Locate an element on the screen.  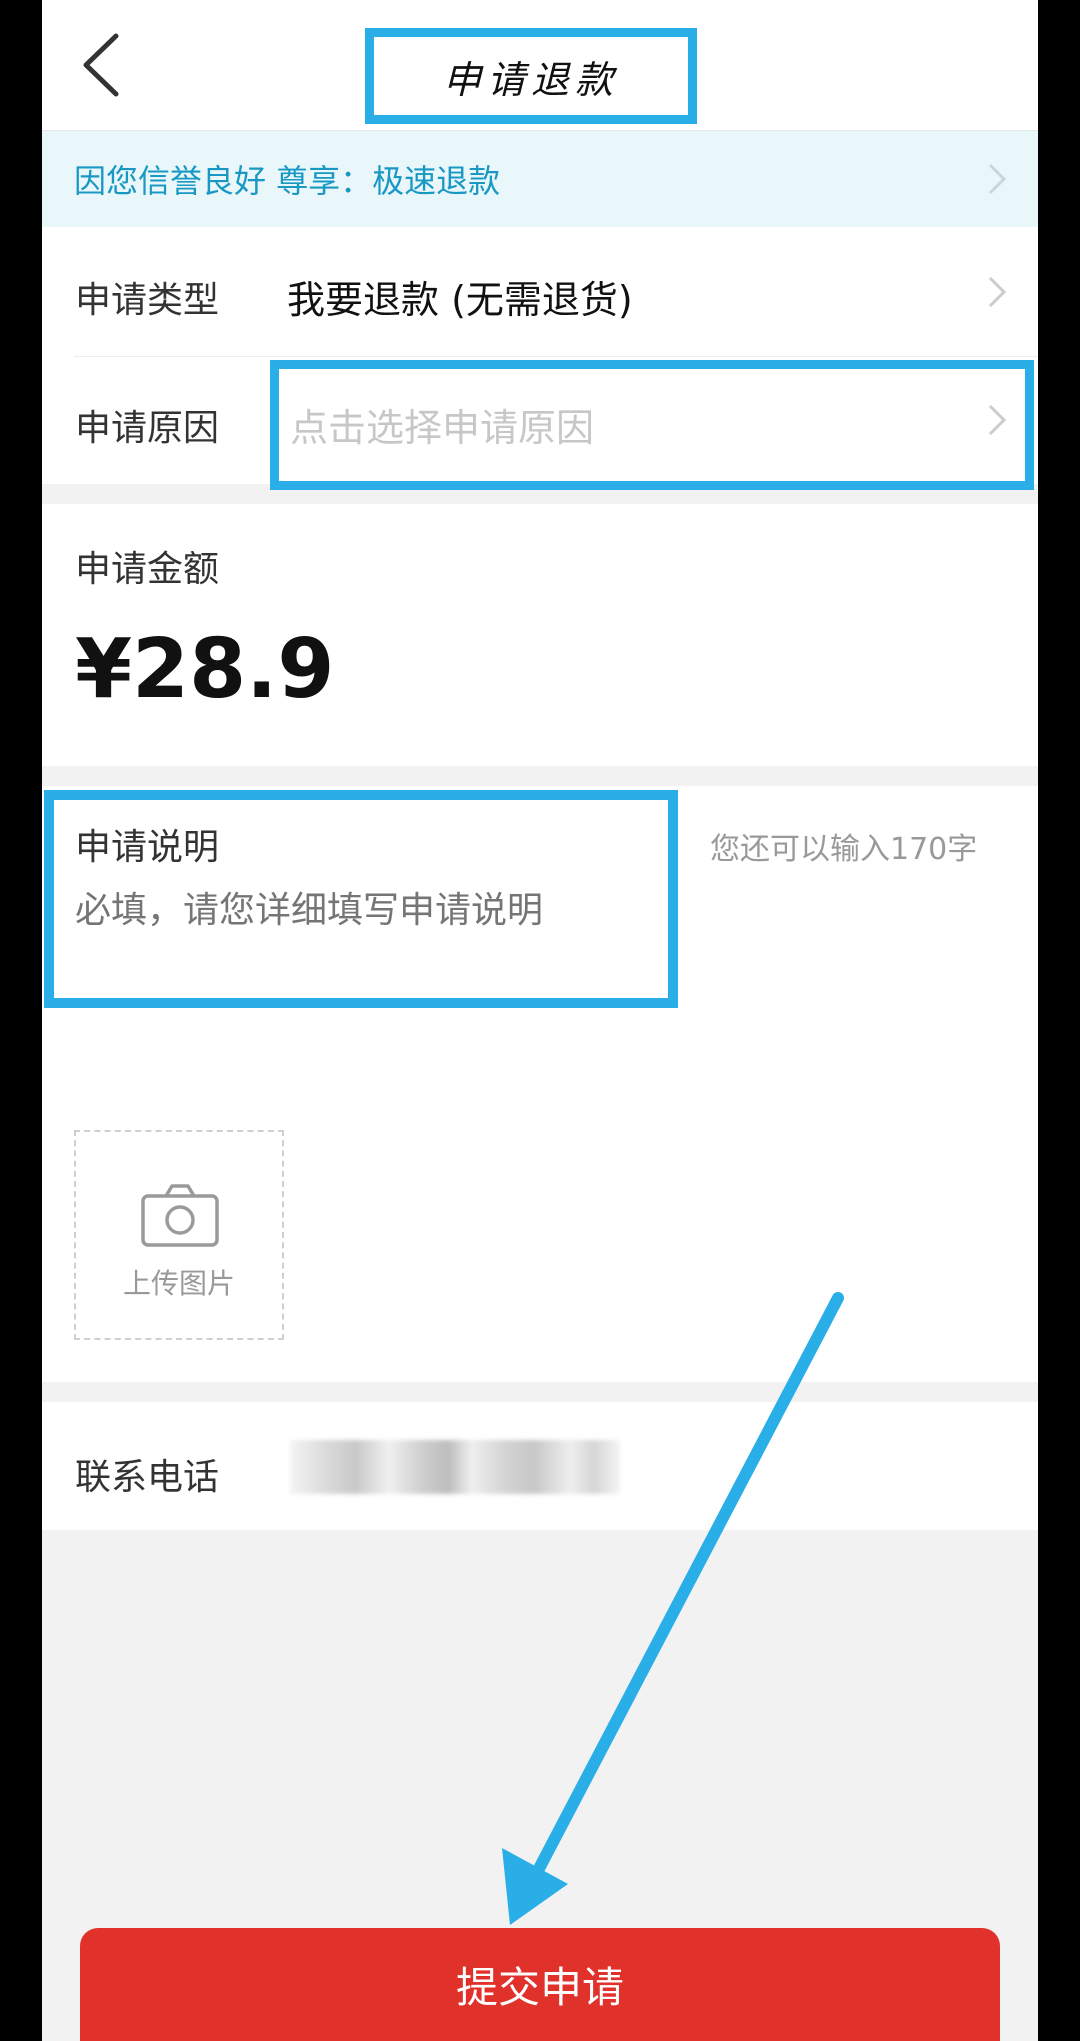
page-title: 申请退款 is located at coordinates (530, 79).